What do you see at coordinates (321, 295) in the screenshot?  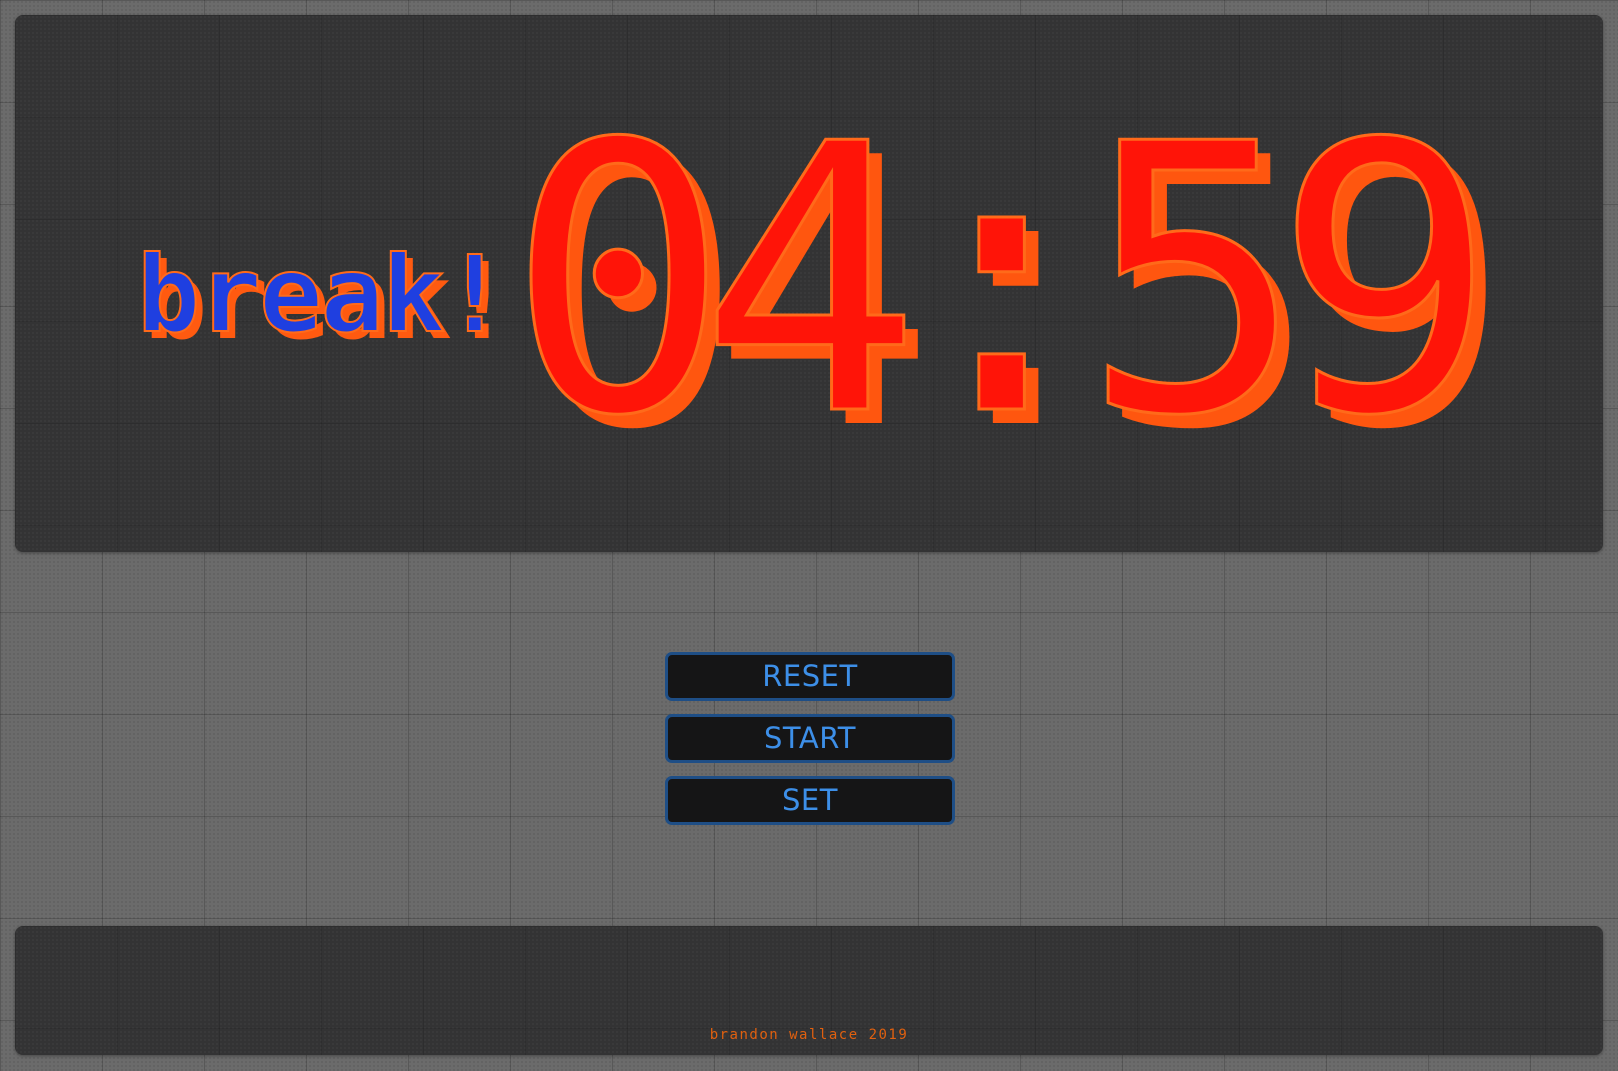 I see `timer-mode-label: break!` at bounding box center [321, 295].